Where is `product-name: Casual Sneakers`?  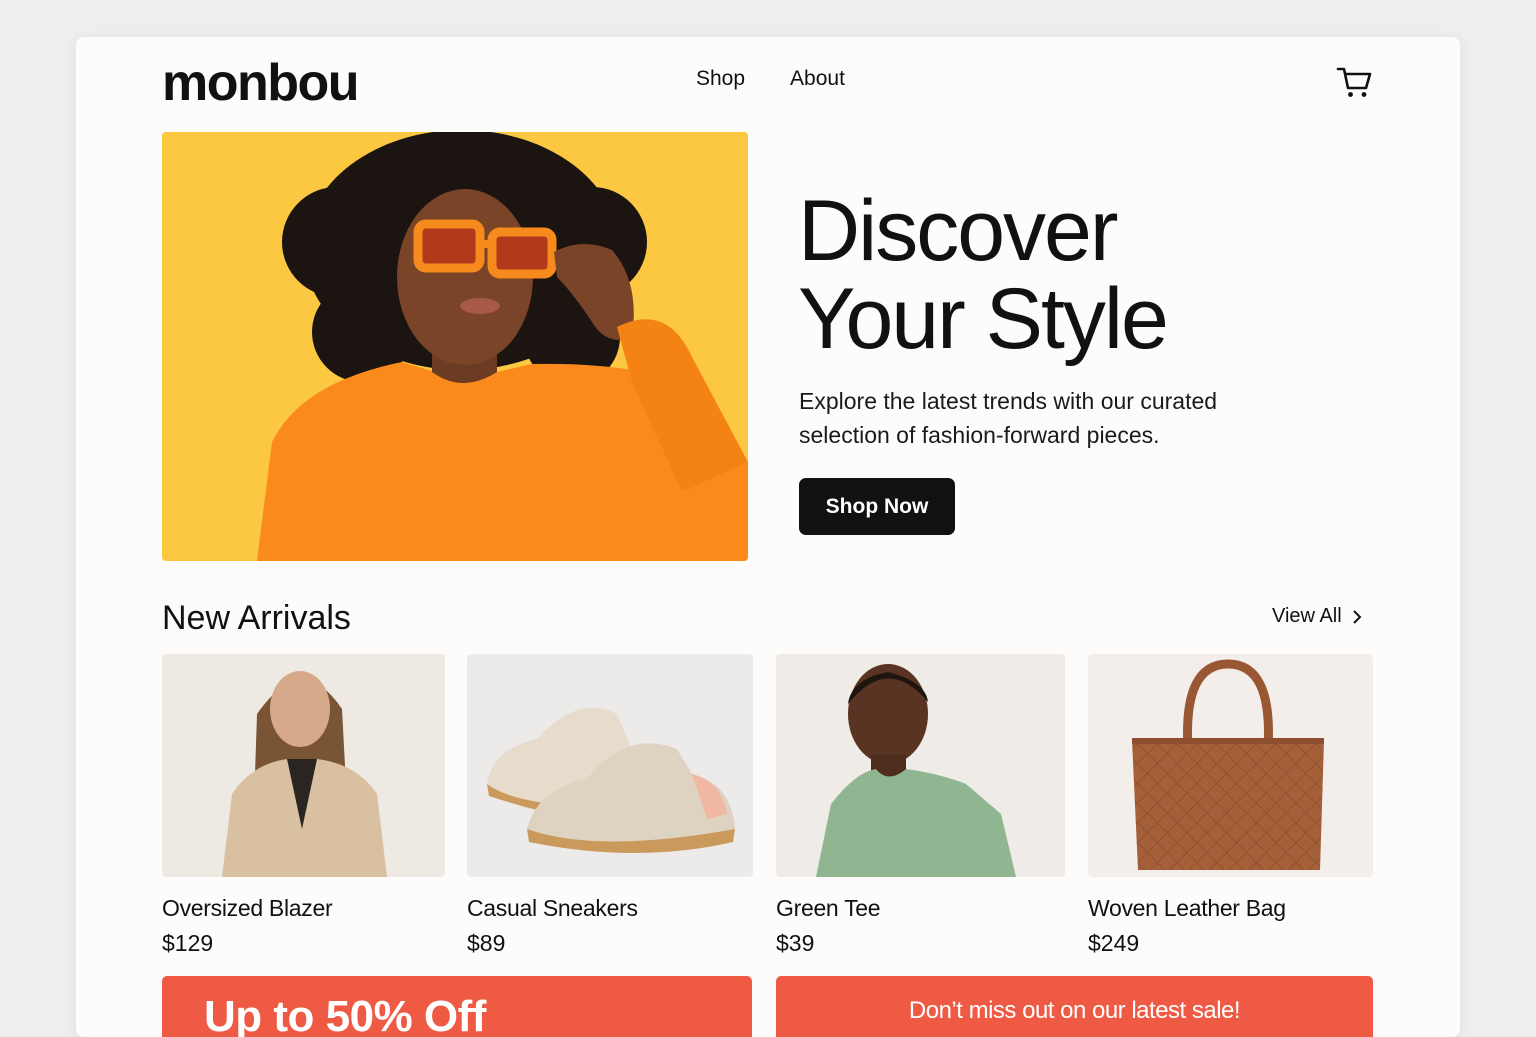
product-name: Casual Sneakers is located at coordinates (610, 908).